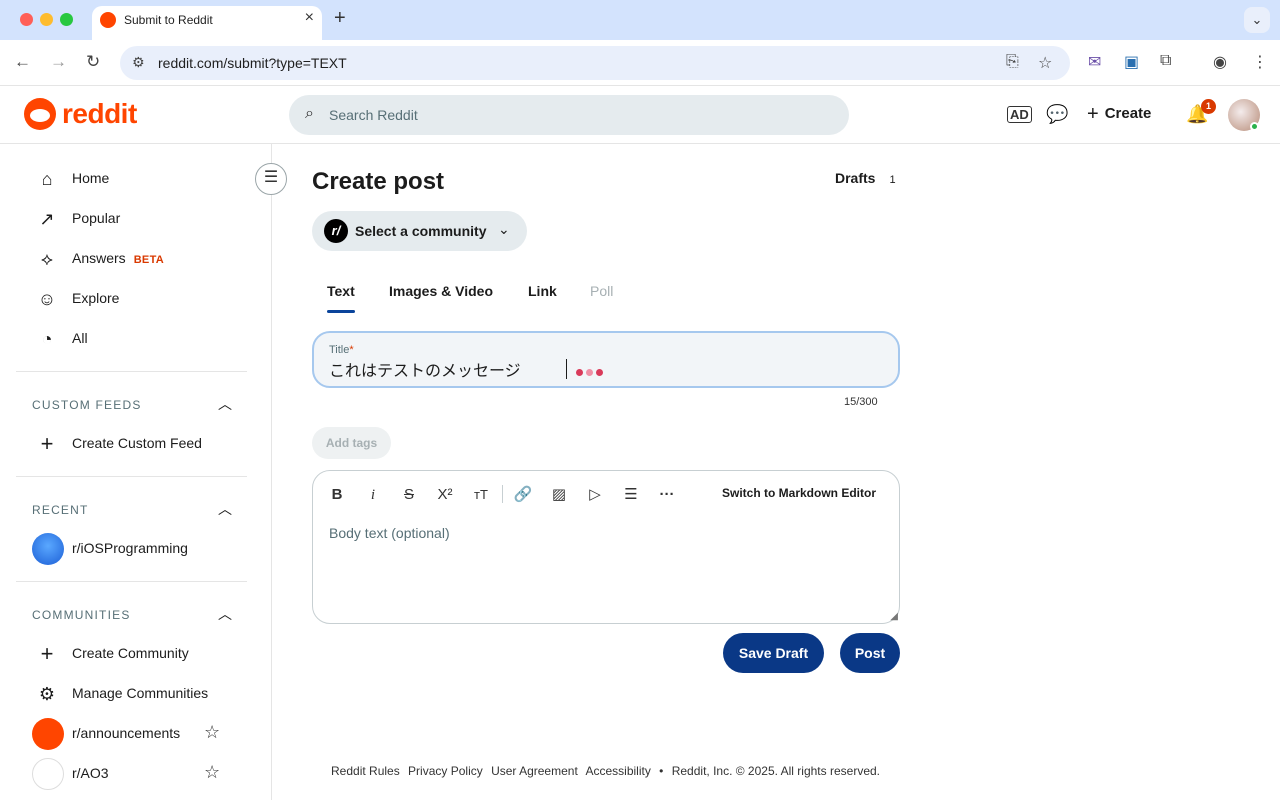 Image resolution: width=1280 pixels, height=800 pixels. I want to click on resize-handle-icon: ◢, so click(894, 616).